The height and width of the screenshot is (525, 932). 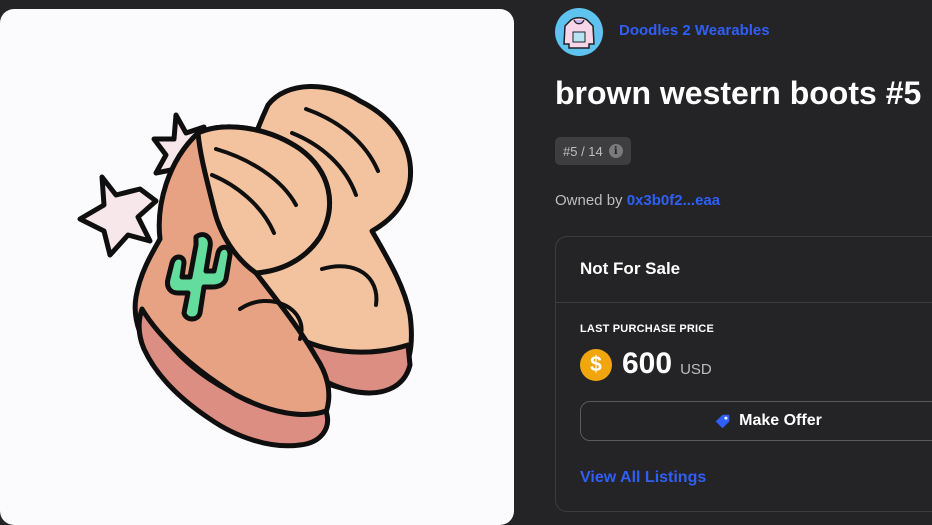 What do you see at coordinates (780, 420) in the screenshot?
I see `make-offer-label: Make Offer` at bounding box center [780, 420].